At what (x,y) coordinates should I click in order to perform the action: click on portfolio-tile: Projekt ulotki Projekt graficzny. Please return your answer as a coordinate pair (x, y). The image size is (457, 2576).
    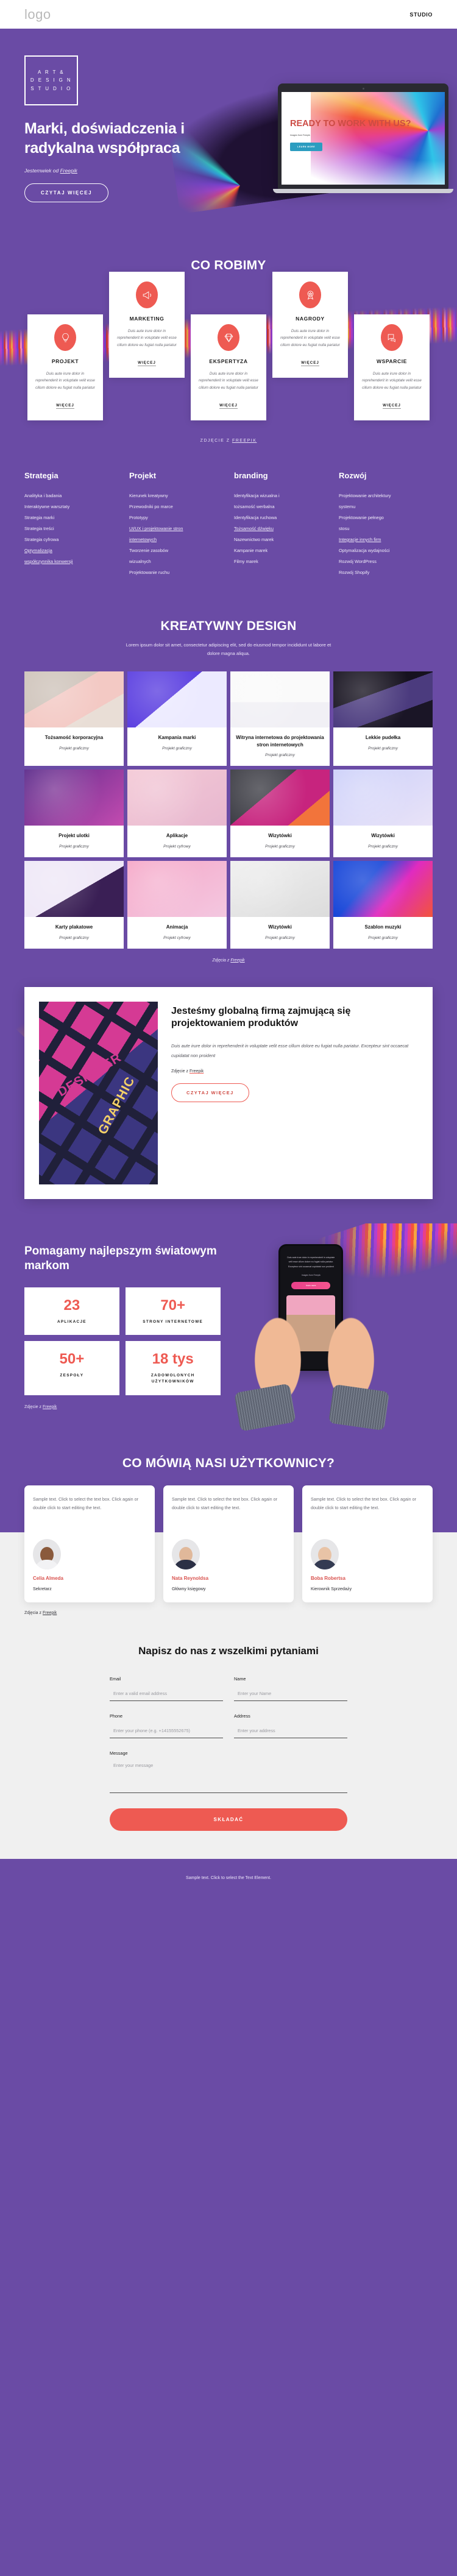
    Looking at the image, I should click on (74, 813).